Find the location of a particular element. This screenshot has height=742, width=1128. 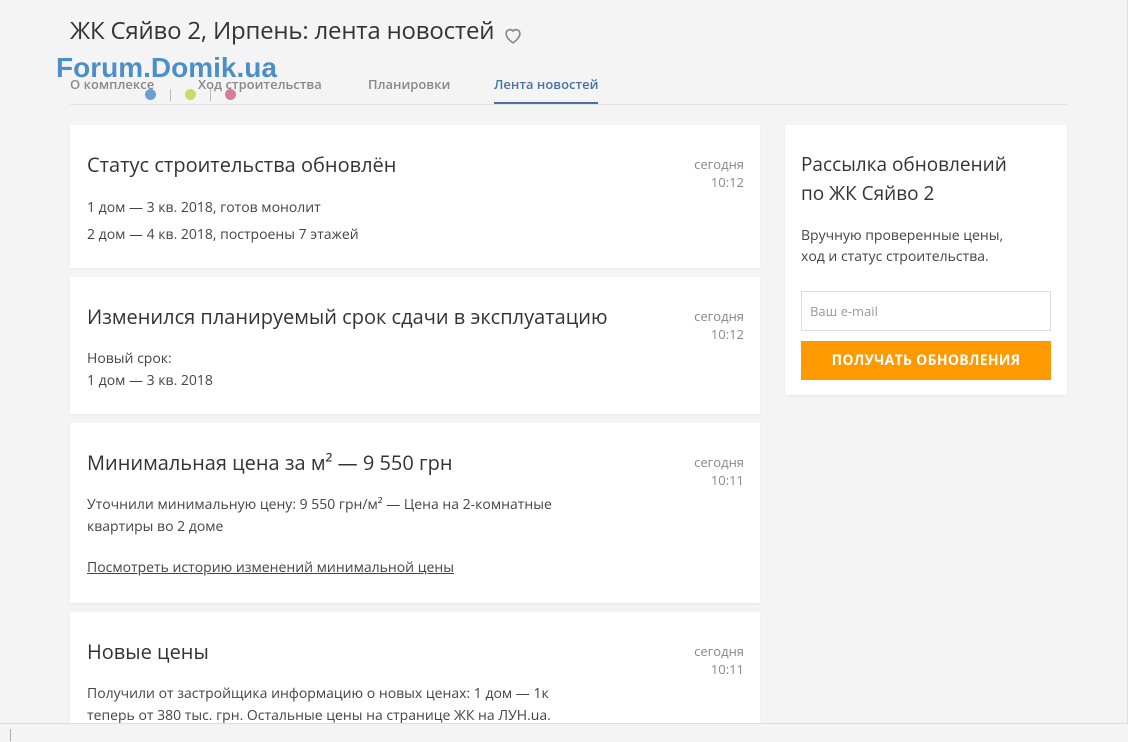

subscribe-title-line: по ЖК Сяйво 2 is located at coordinates (868, 193).